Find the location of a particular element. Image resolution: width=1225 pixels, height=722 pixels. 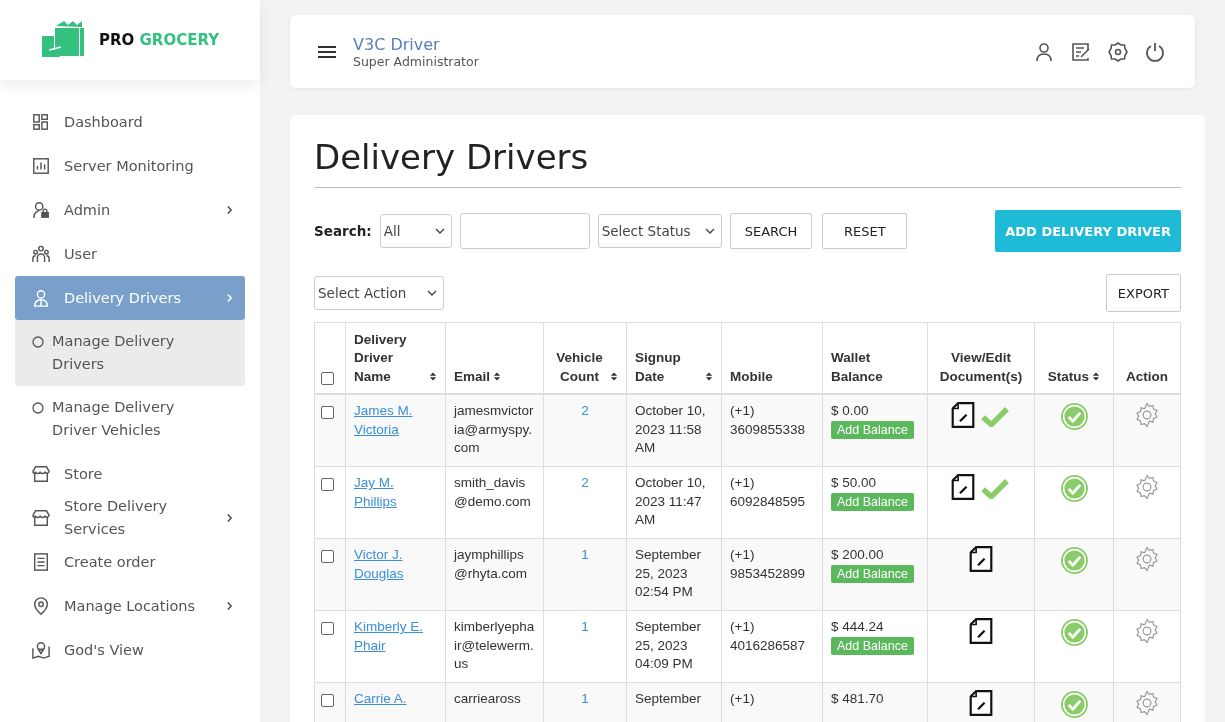

search-by-select: All is located at coordinates (415, 231).